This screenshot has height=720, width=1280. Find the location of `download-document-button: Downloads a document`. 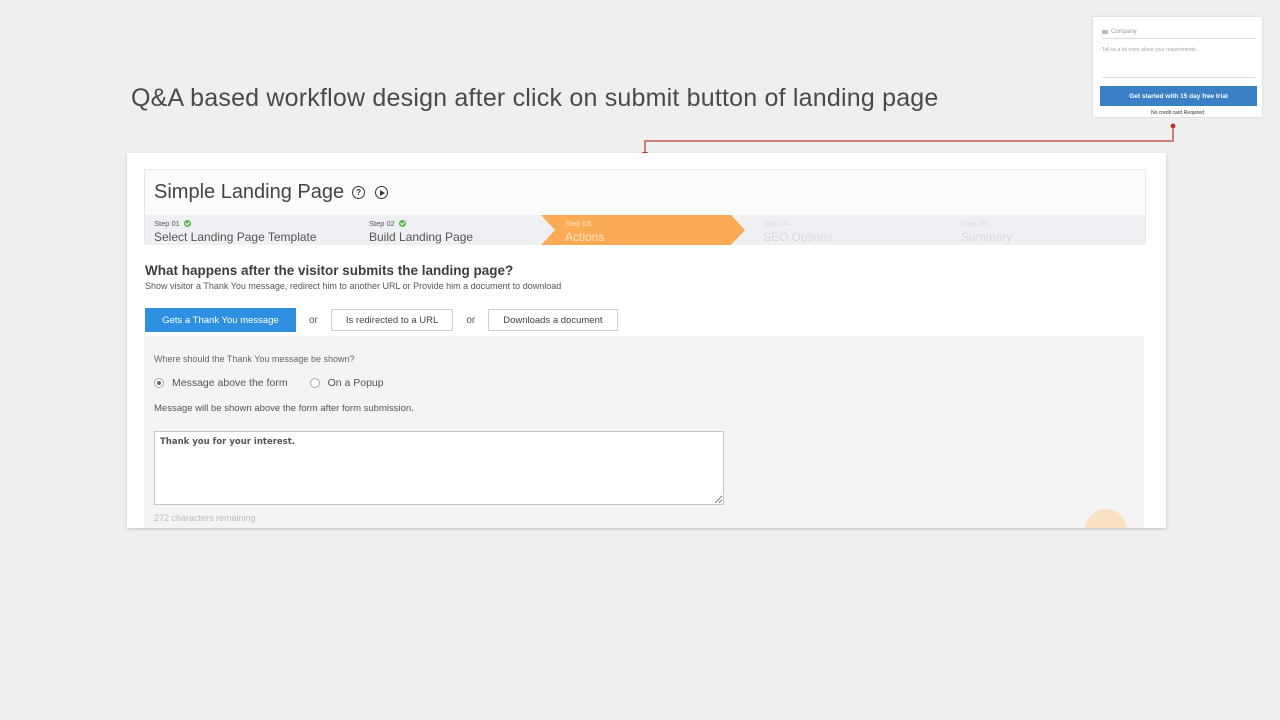

download-document-button: Downloads a document is located at coordinates (553, 320).